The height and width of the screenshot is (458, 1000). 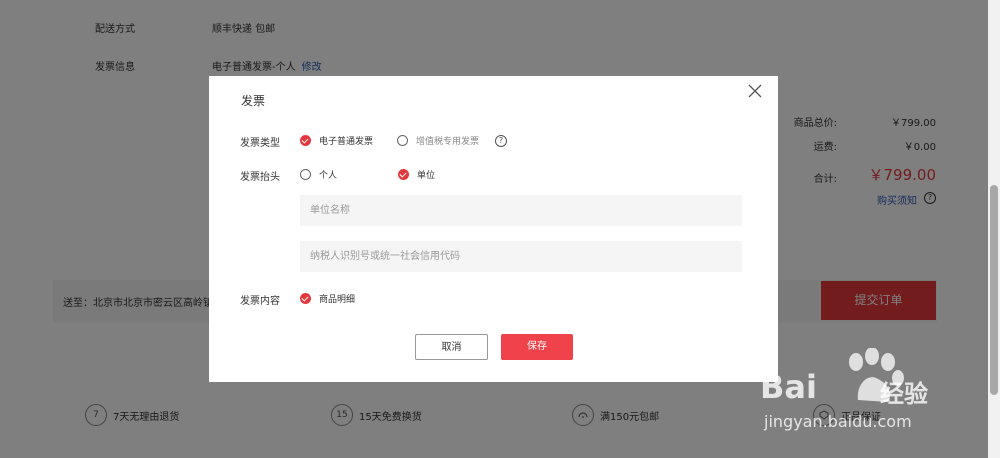 What do you see at coordinates (860, 395) in the screenshot?
I see `baidu-jingyan-watermark: Bai 经验 jingyan.baidu.com` at bounding box center [860, 395].